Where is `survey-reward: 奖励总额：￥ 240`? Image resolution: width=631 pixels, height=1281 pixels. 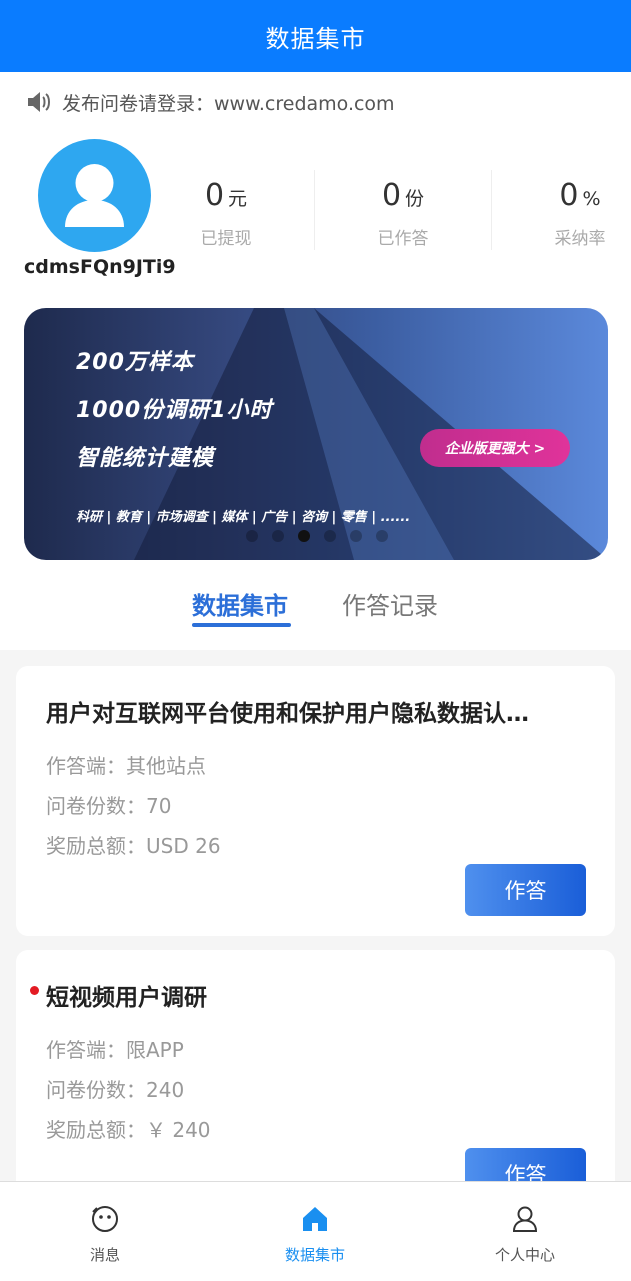 survey-reward: 奖励总额：￥ 240 is located at coordinates (128, 1130).